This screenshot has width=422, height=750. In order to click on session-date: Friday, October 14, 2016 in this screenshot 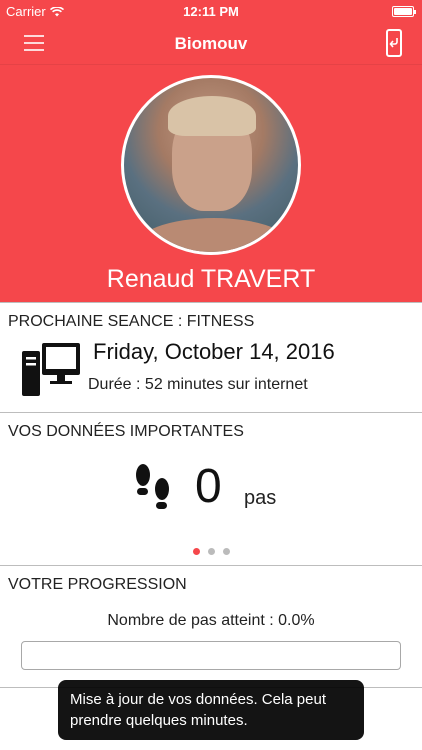, I will do `click(214, 351)`.